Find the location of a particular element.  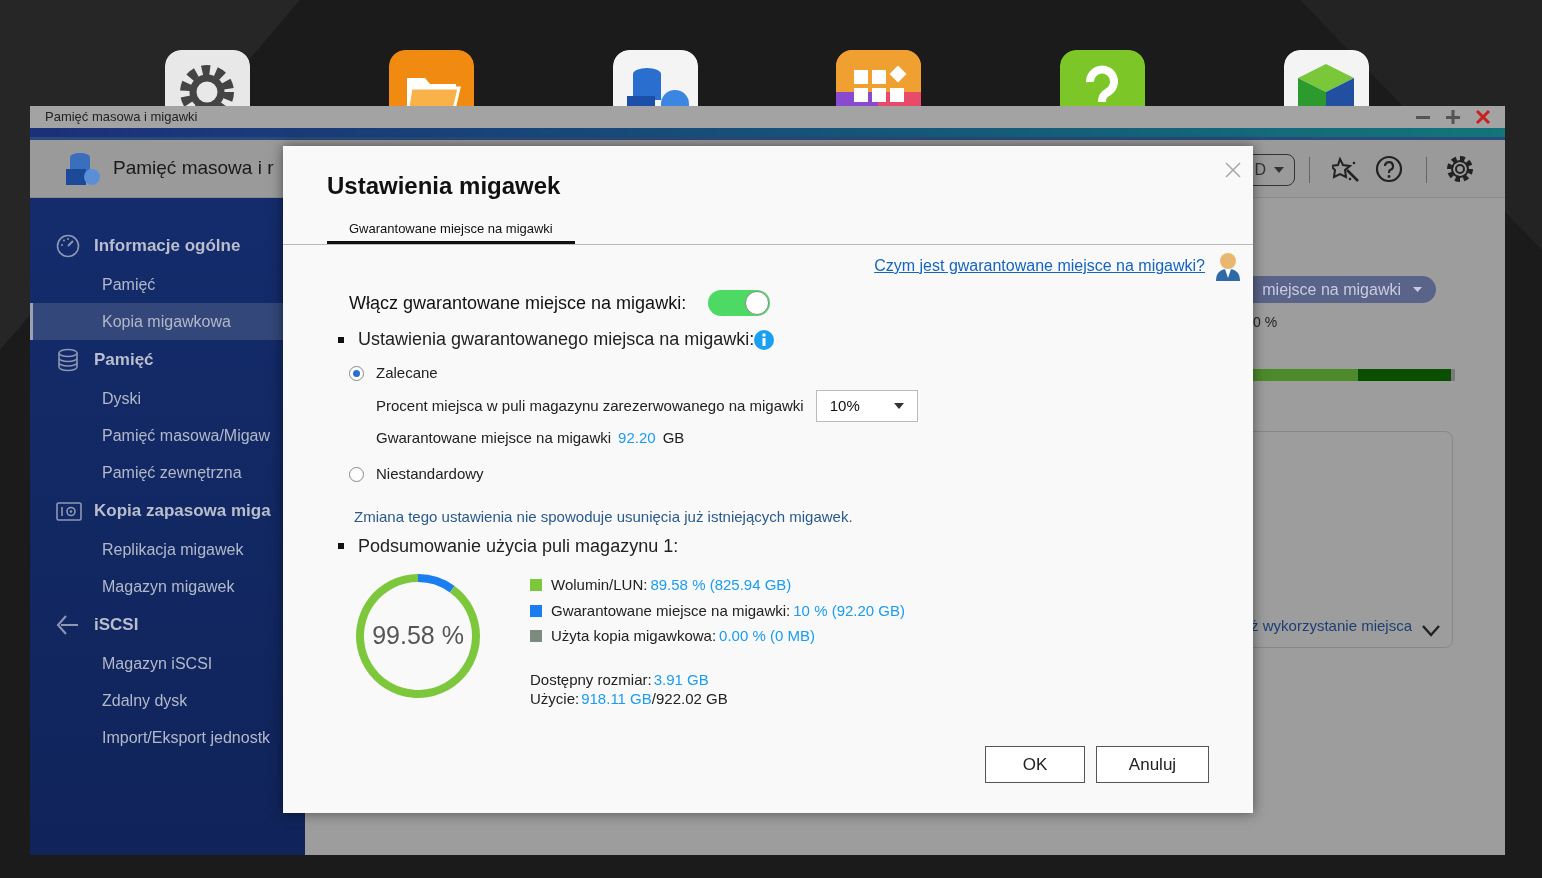

ring-value: 99.58 % is located at coordinates (418, 635).